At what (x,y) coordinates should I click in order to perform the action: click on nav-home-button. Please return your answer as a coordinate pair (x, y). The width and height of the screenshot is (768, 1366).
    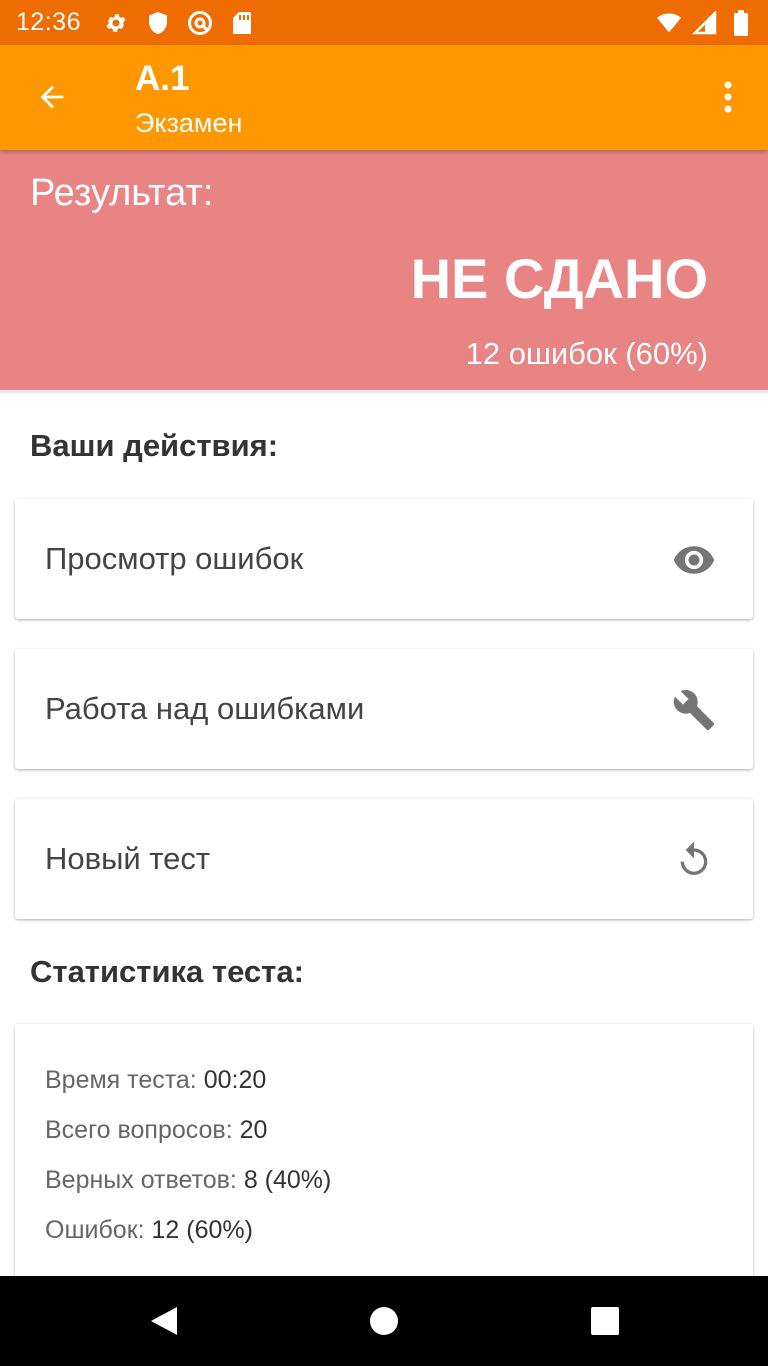
    Looking at the image, I should click on (384, 1321).